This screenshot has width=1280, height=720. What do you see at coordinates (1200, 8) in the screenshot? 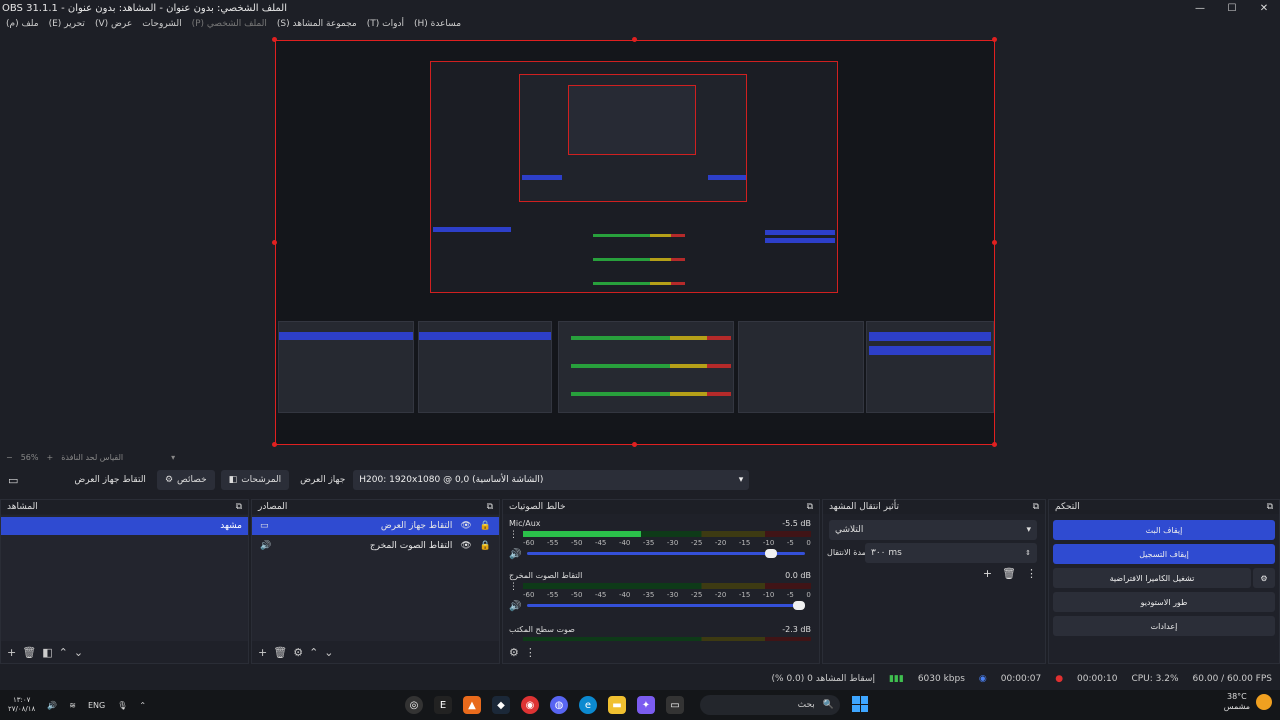
I see `minimize-icon: —` at bounding box center [1200, 8].